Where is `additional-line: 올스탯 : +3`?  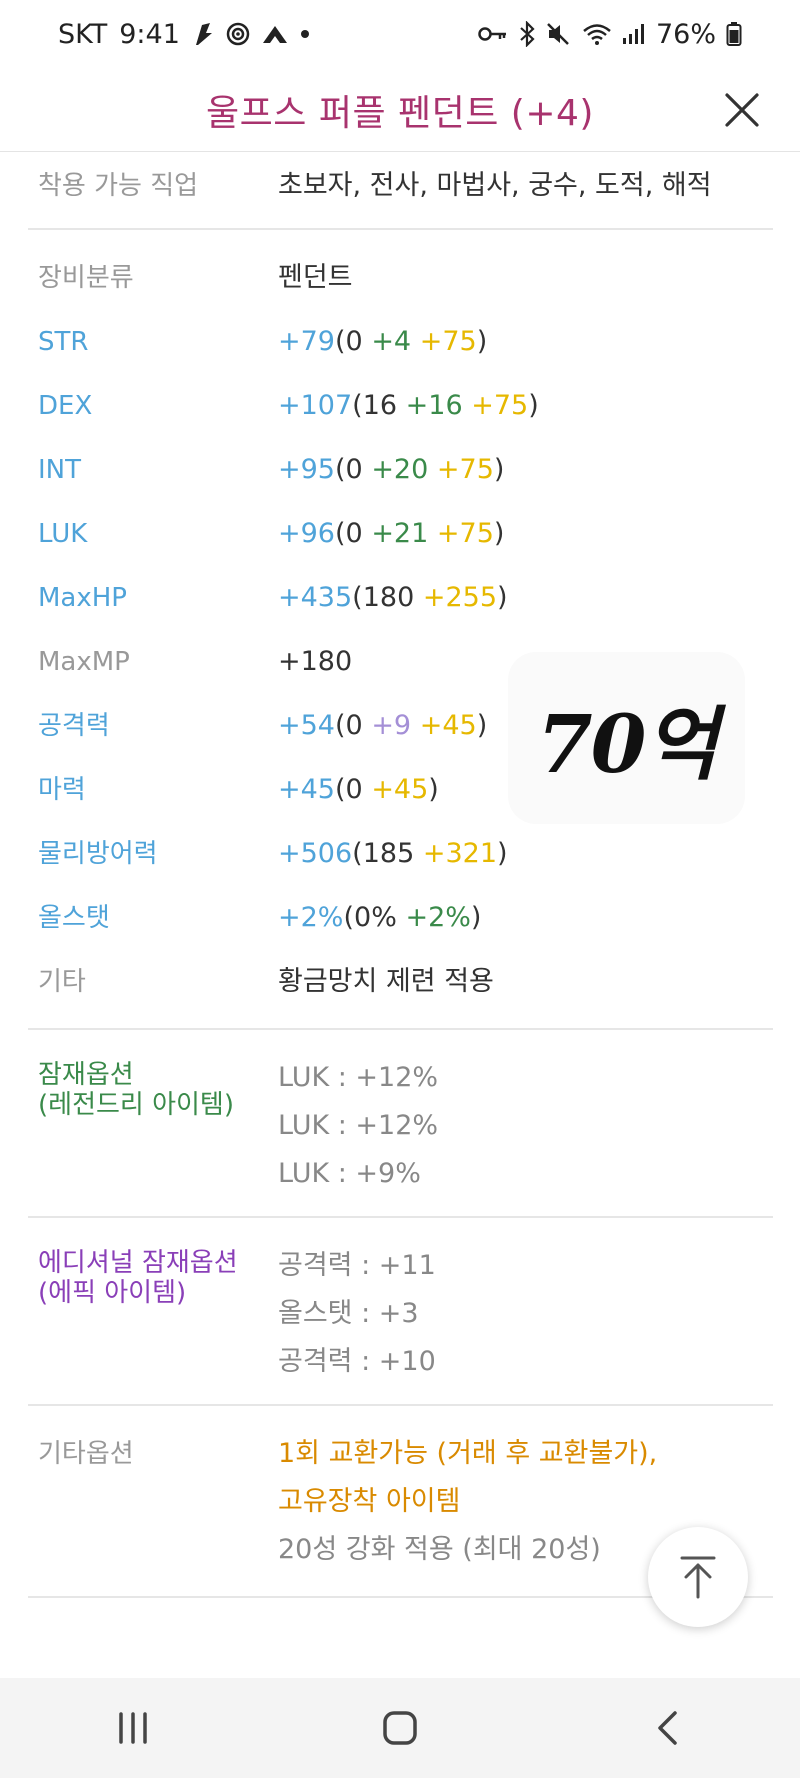 additional-line: 올스탯 : +3 is located at coordinates (348, 1313).